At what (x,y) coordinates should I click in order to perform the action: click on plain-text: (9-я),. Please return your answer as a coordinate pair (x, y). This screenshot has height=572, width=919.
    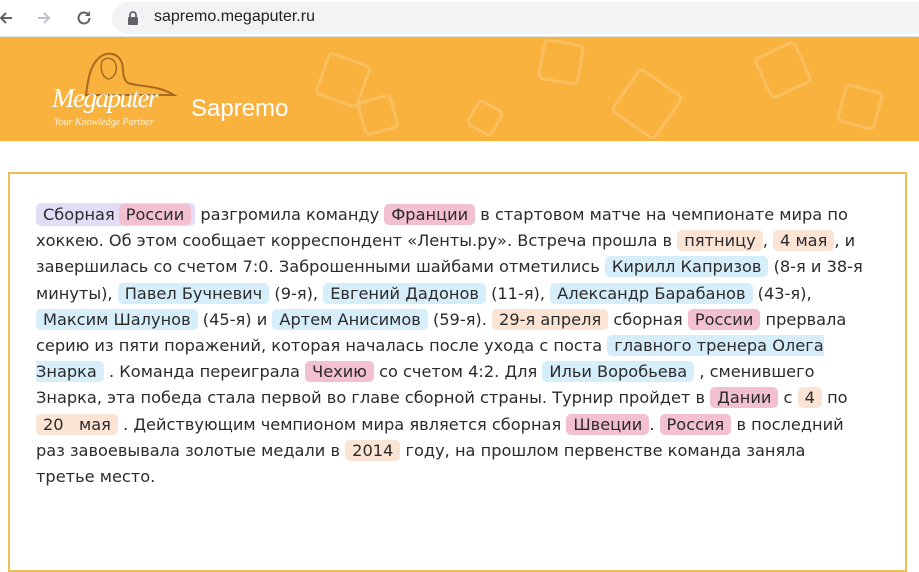
    Looking at the image, I should click on (296, 293).